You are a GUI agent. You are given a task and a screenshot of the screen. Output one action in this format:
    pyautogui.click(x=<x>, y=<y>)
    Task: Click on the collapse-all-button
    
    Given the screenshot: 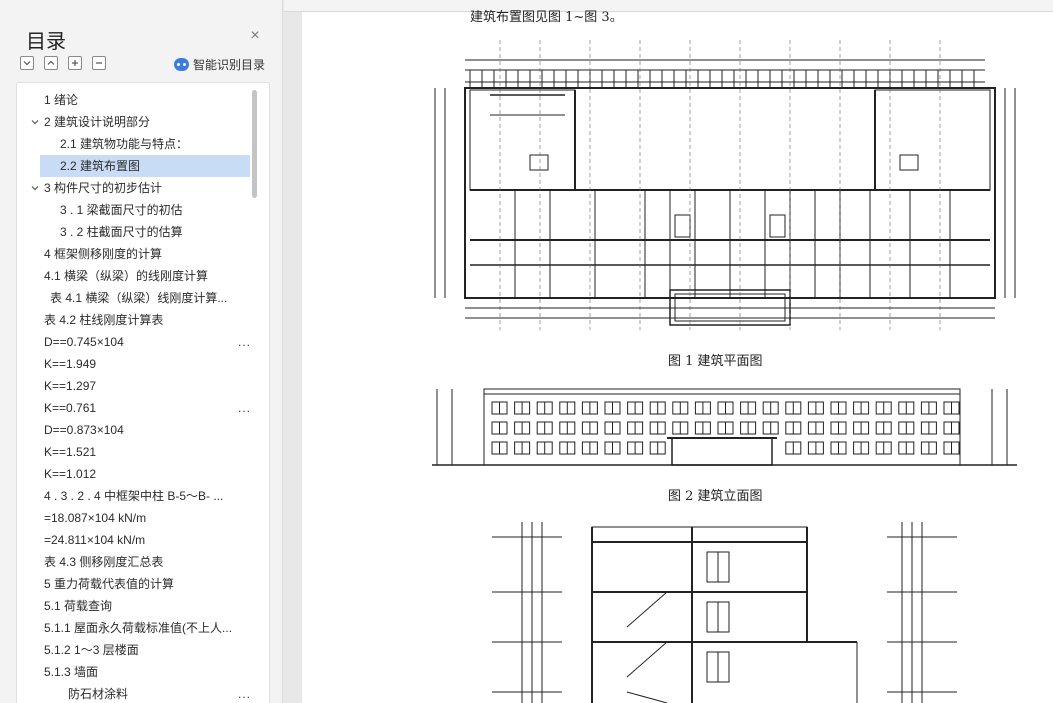 What is the action you would take?
    pyautogui.click(x=51, y=63)
    